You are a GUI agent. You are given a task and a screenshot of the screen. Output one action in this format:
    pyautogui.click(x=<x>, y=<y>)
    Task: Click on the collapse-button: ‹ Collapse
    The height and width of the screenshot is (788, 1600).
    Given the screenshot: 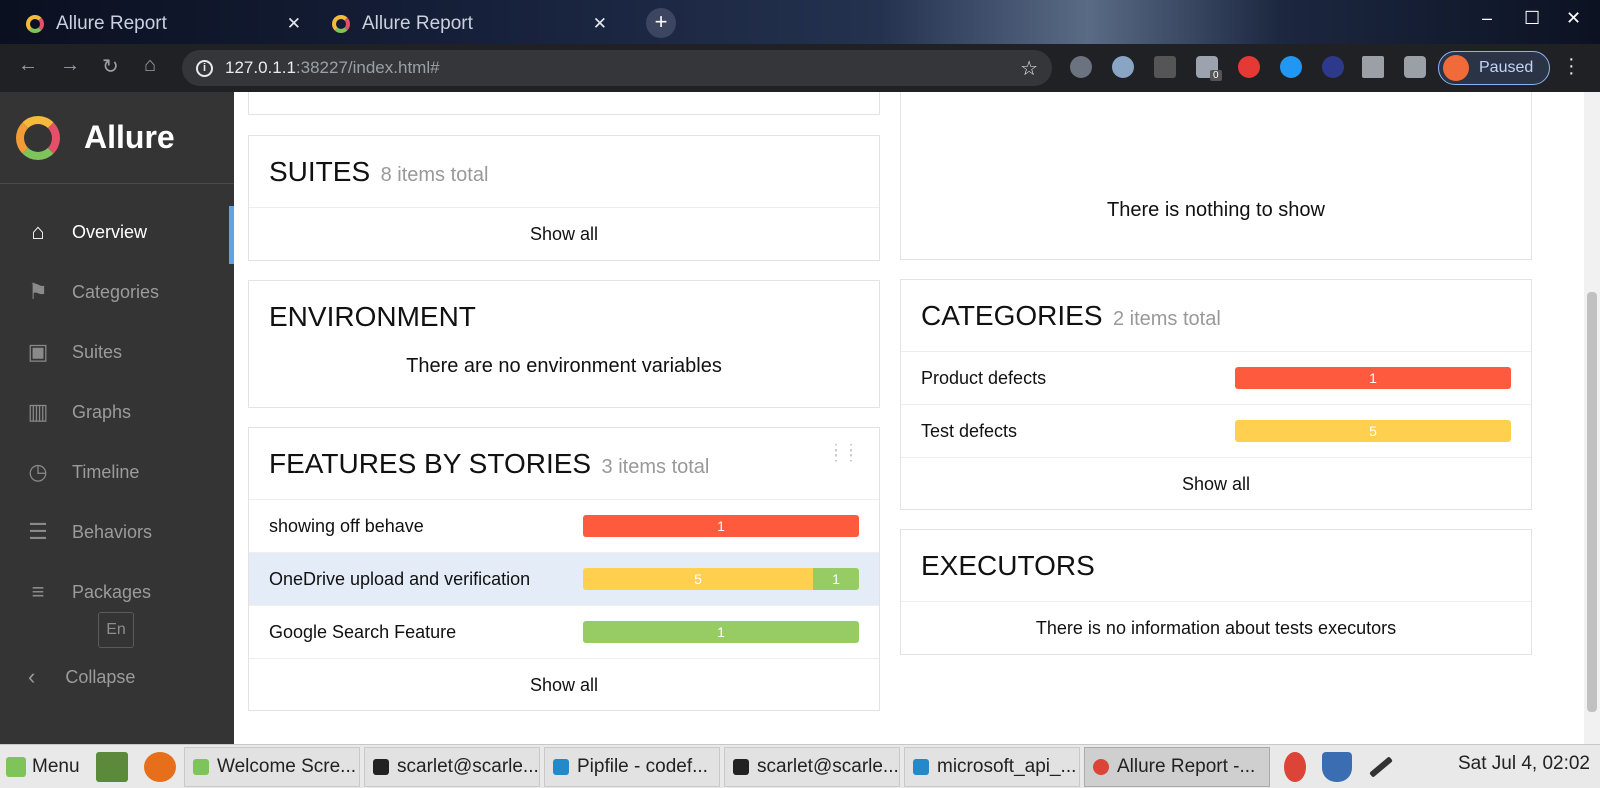 What is the action you would take?
    pyautogui.click(x=67, y=677)
    